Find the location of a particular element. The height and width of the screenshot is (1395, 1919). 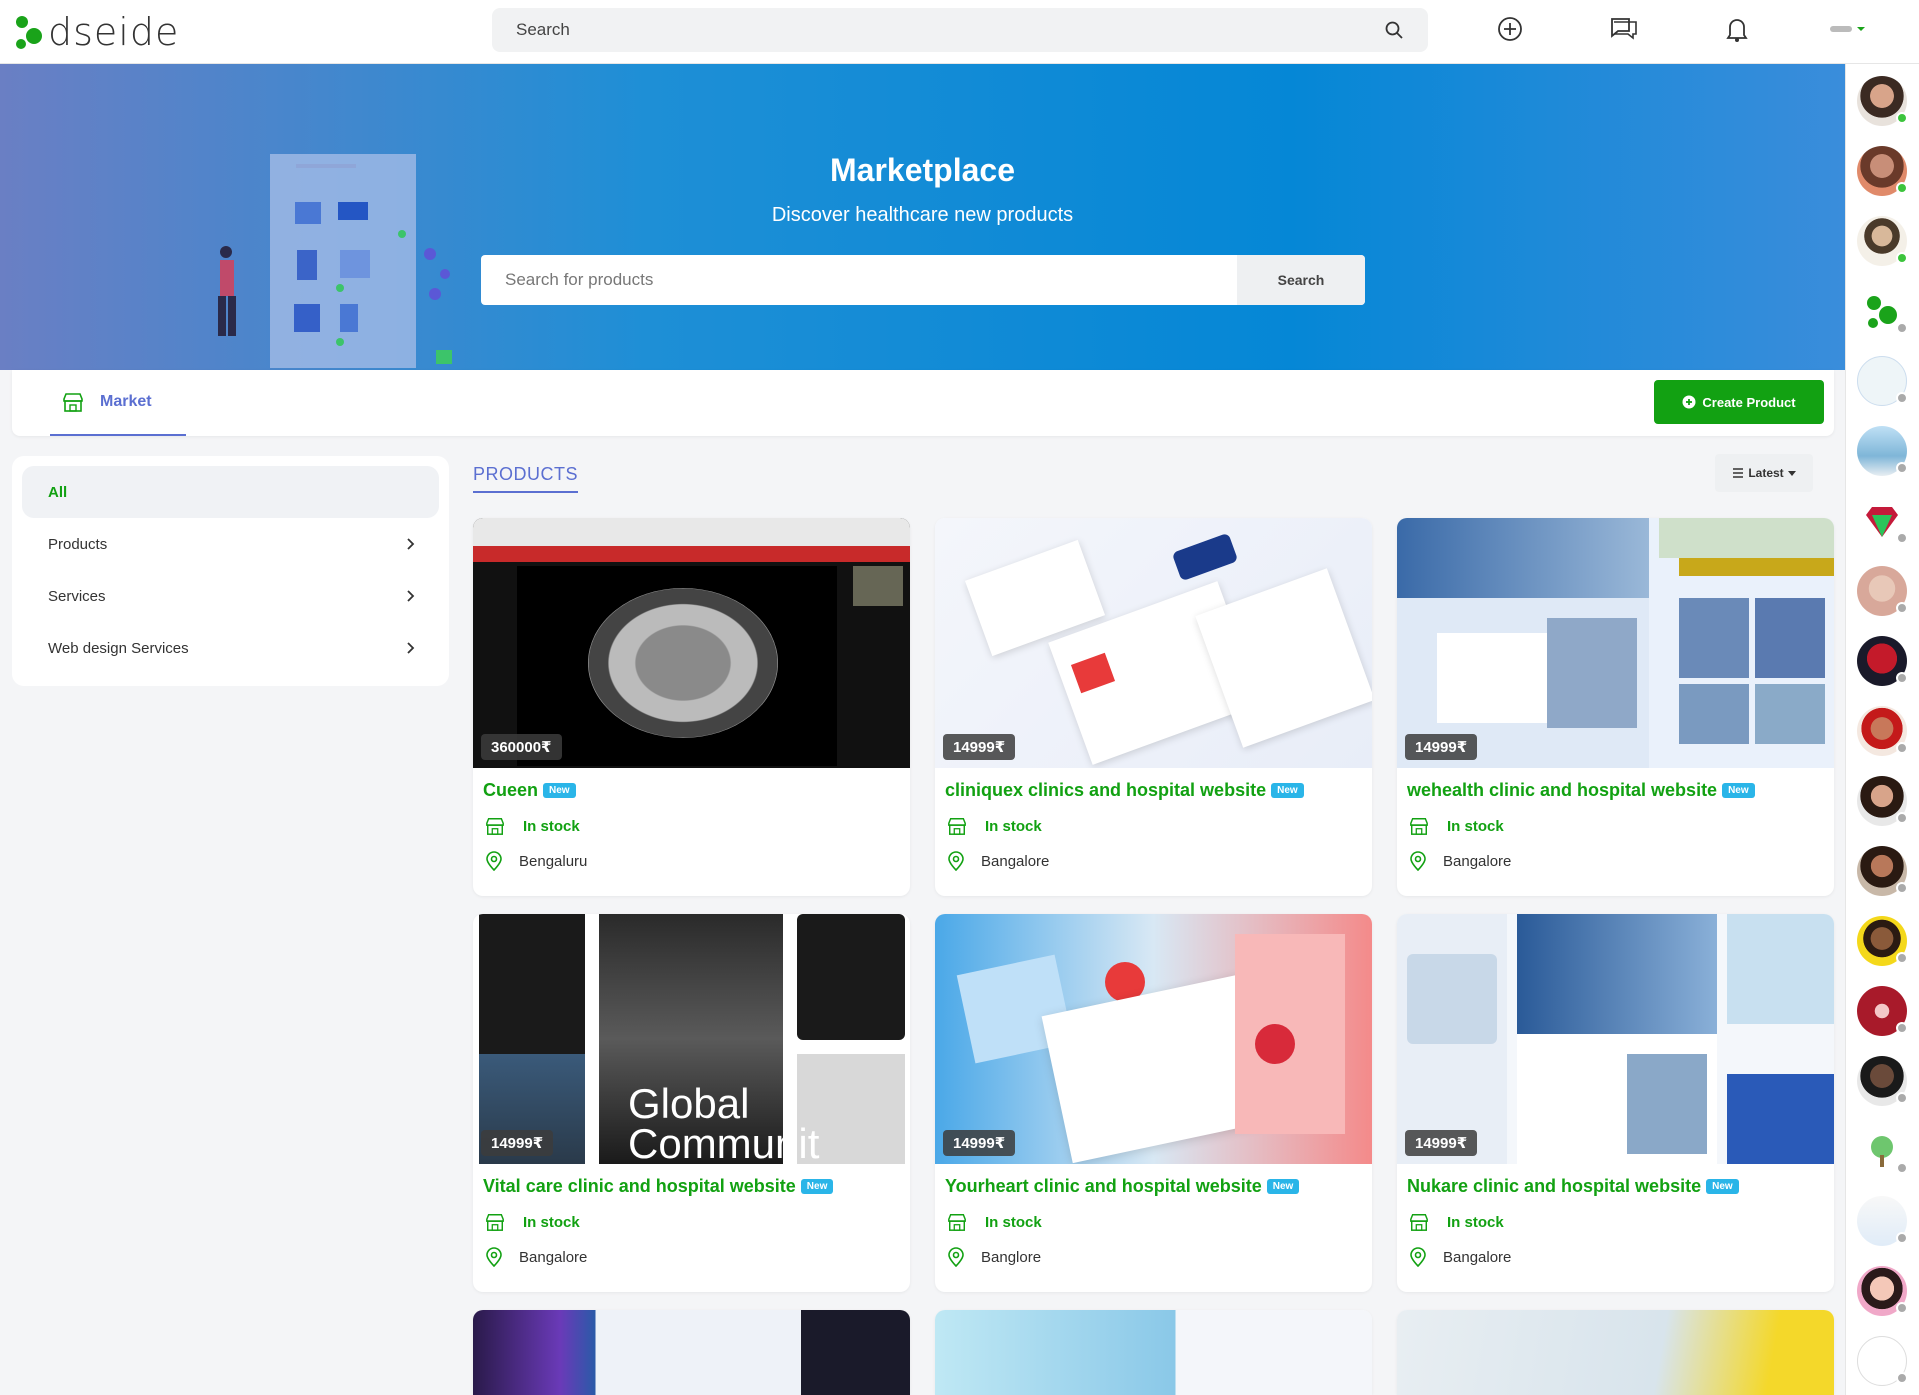

sidebar-item-all: All is located at coordinates (230, 492).